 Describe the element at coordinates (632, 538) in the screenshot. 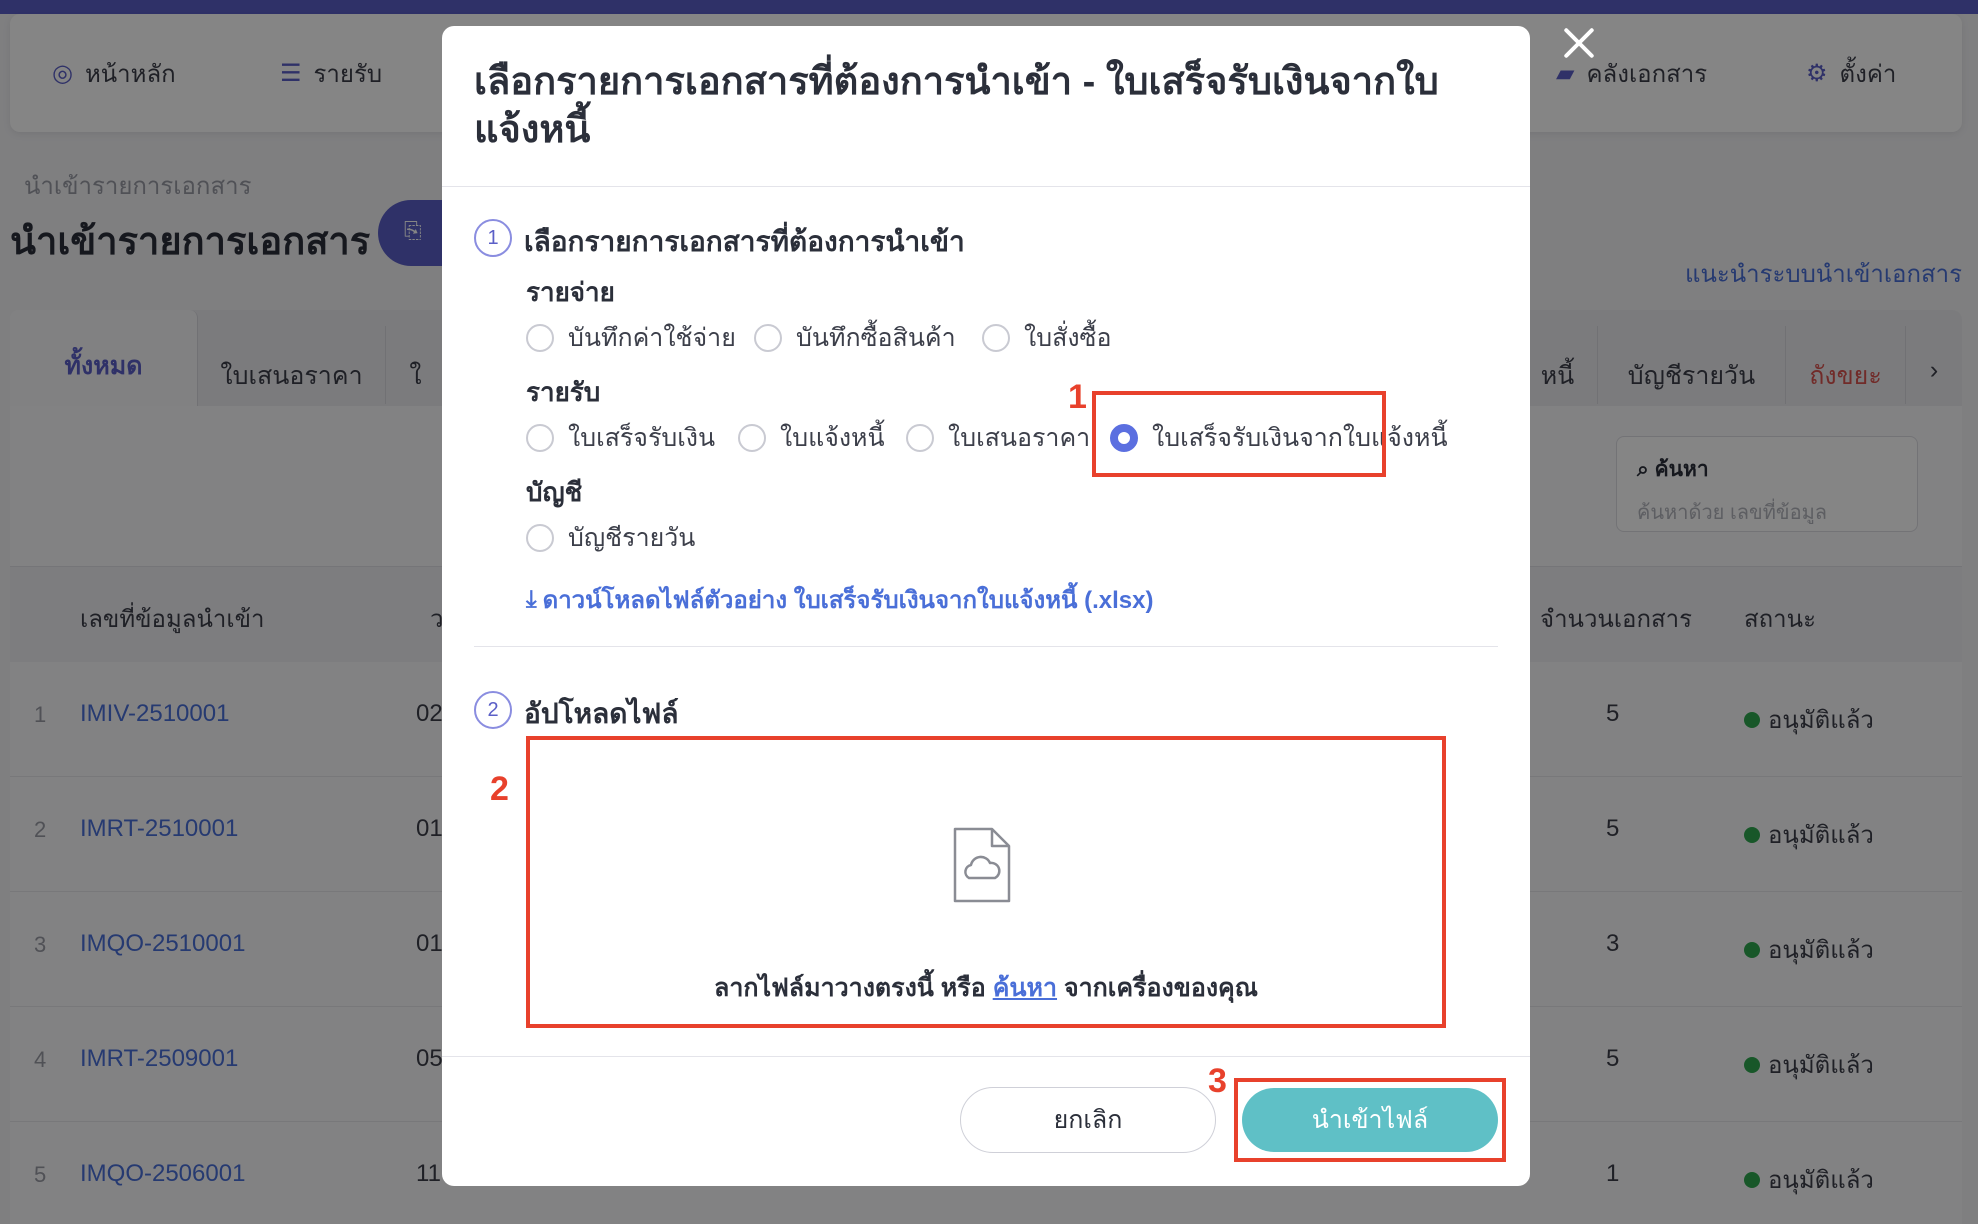

I see `radio-label: บัญชีรายวัน` at that location.